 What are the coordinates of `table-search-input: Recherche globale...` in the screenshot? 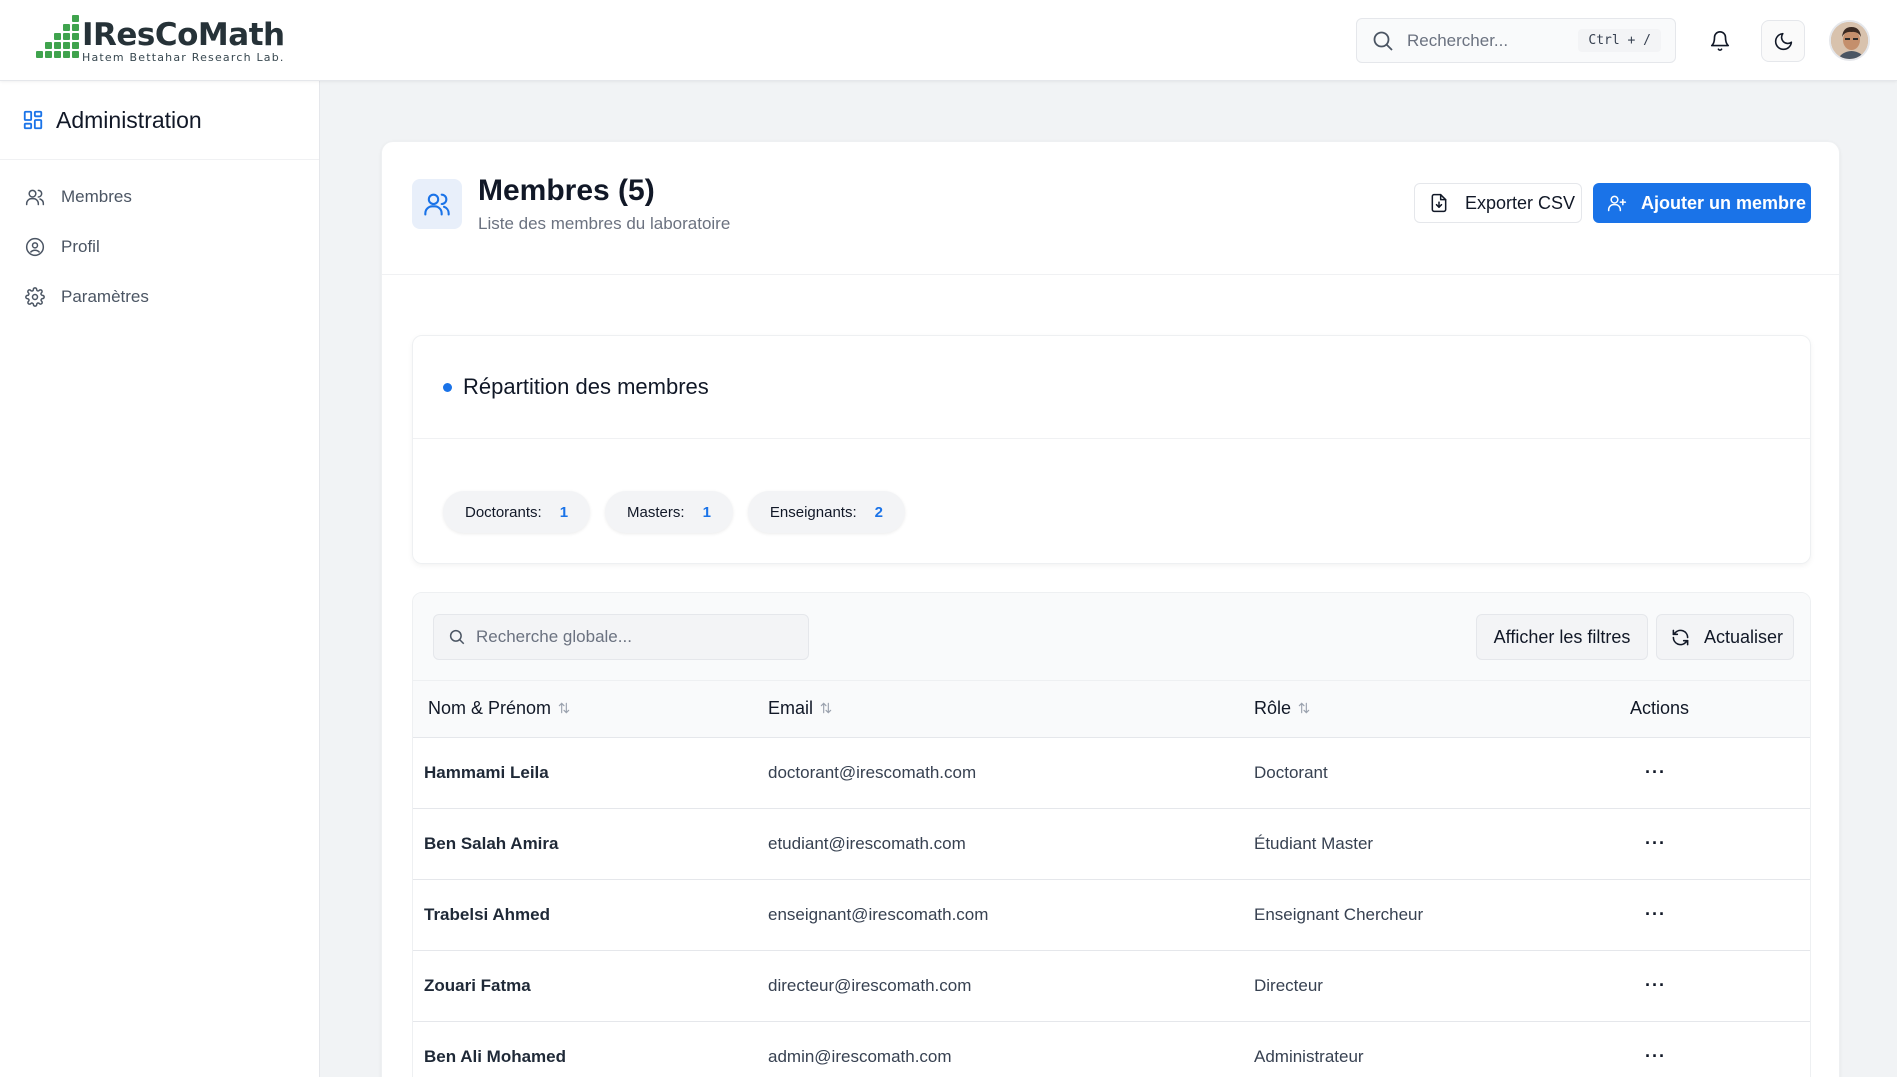 It's located at (621, 637).